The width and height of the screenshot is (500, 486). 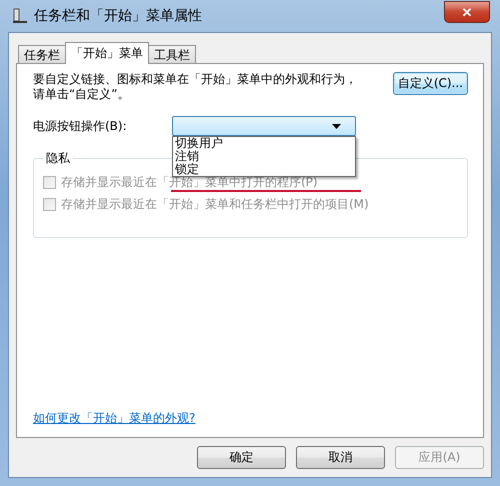 What do you see at coordinates (189, 182) in the screenshot?
I see `checkbox-label: 存储并显示最近在「开始」菜单中打开的程序(P)` at bounding box center [189, 182].